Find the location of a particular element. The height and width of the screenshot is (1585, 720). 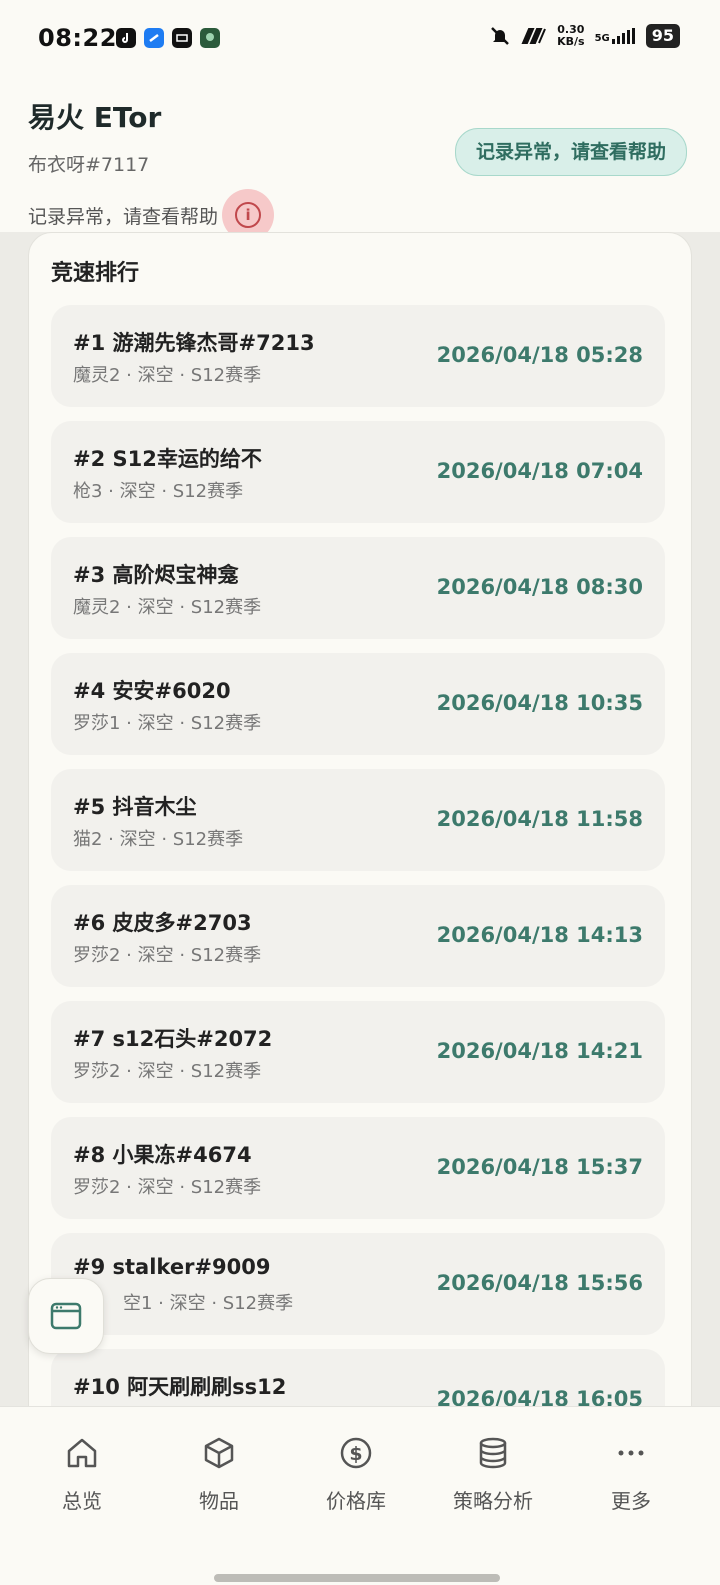

network-speed: 0.30 KB/s is located at coordinates (570, 36).